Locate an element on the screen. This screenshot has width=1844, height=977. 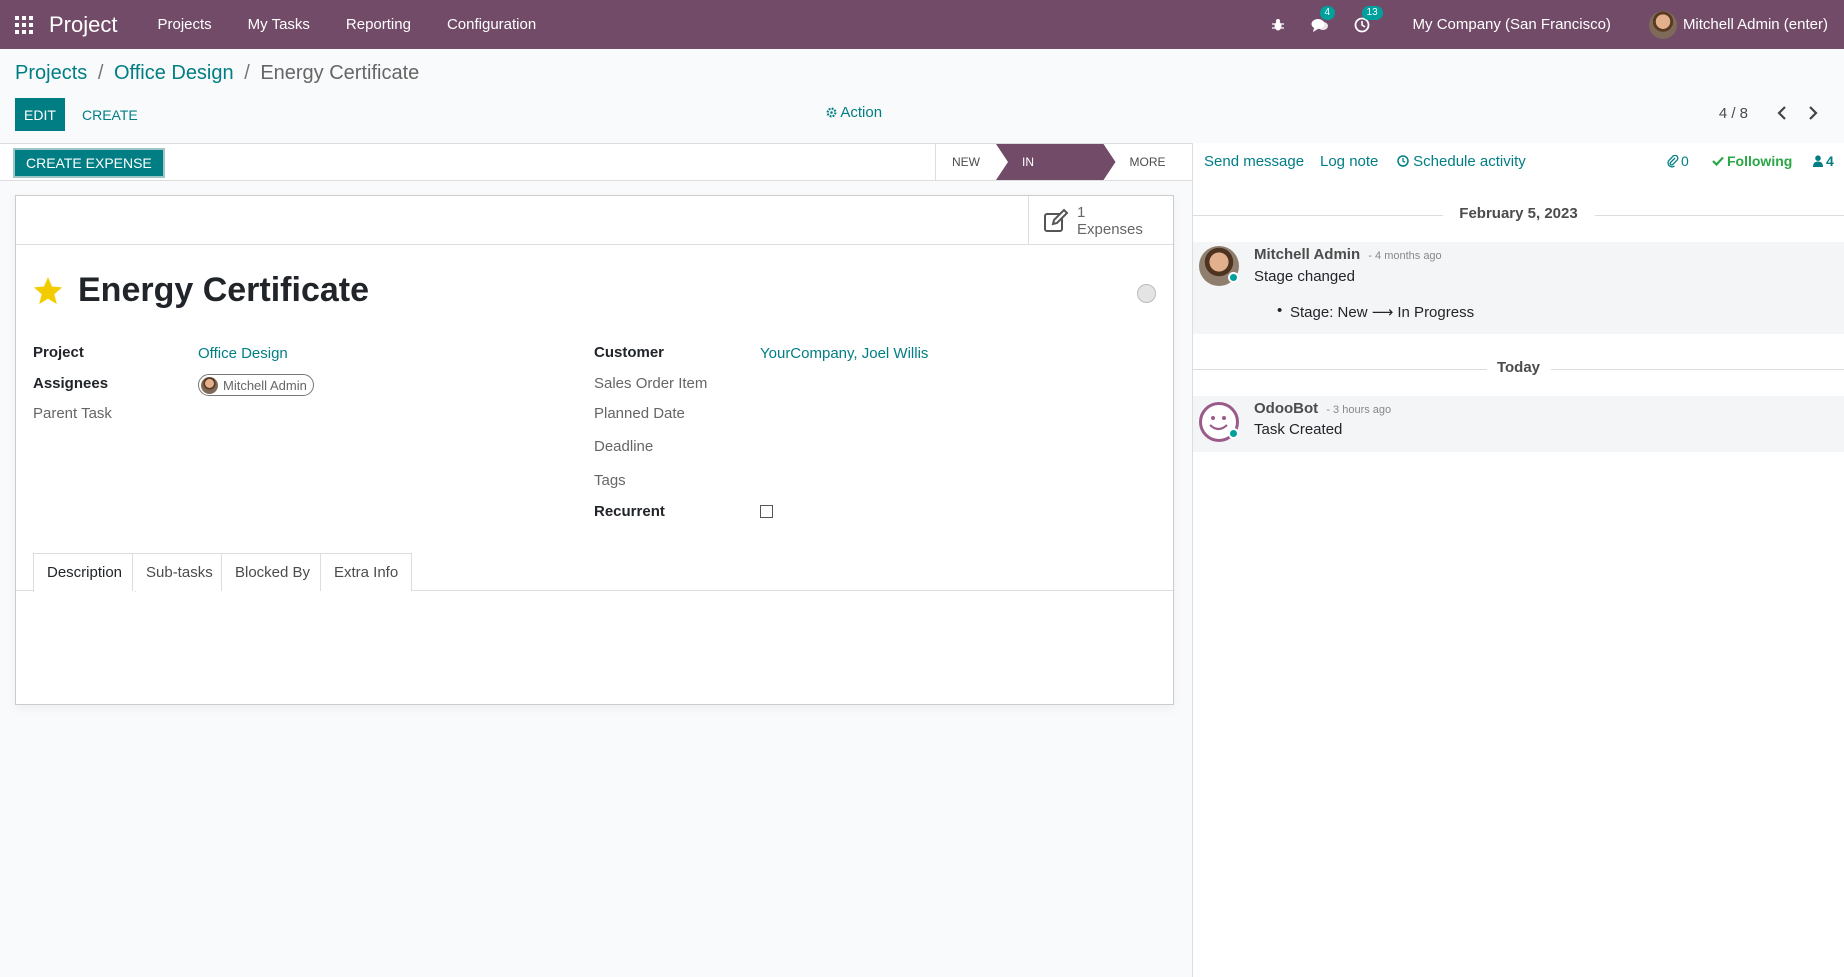
customer-field: YourCompany, Joel Willis is located at coordinates (844, 353).